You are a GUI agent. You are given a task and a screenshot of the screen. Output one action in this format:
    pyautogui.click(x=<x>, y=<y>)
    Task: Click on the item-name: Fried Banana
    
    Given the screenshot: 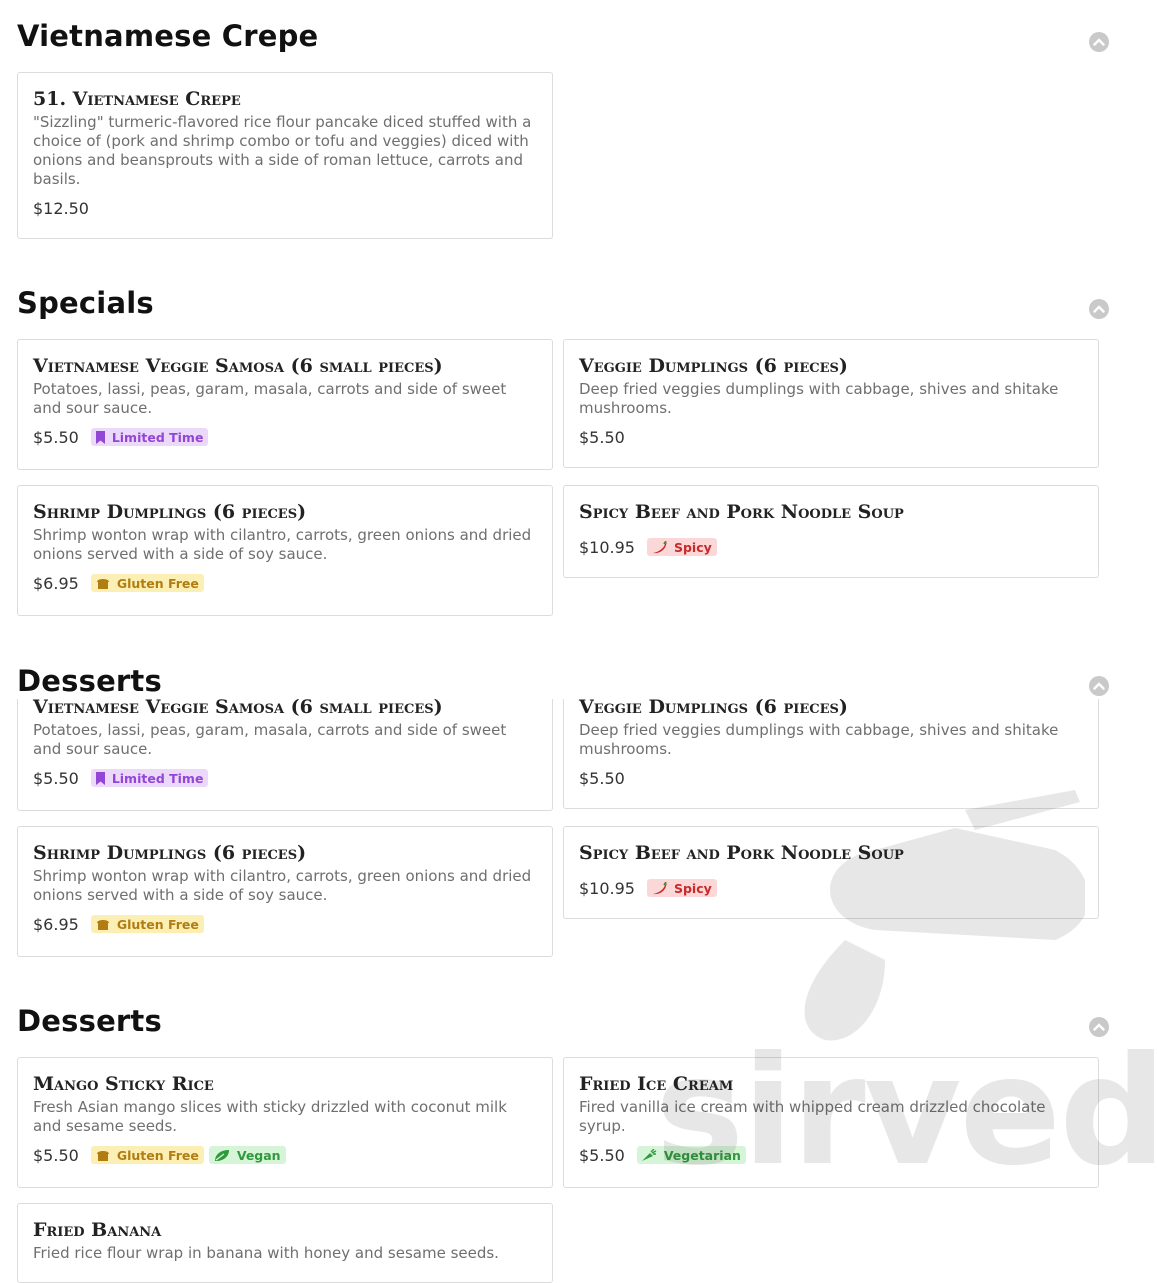 What is the action you would take?
    pyautogui.click(x=97, y=1230)
    